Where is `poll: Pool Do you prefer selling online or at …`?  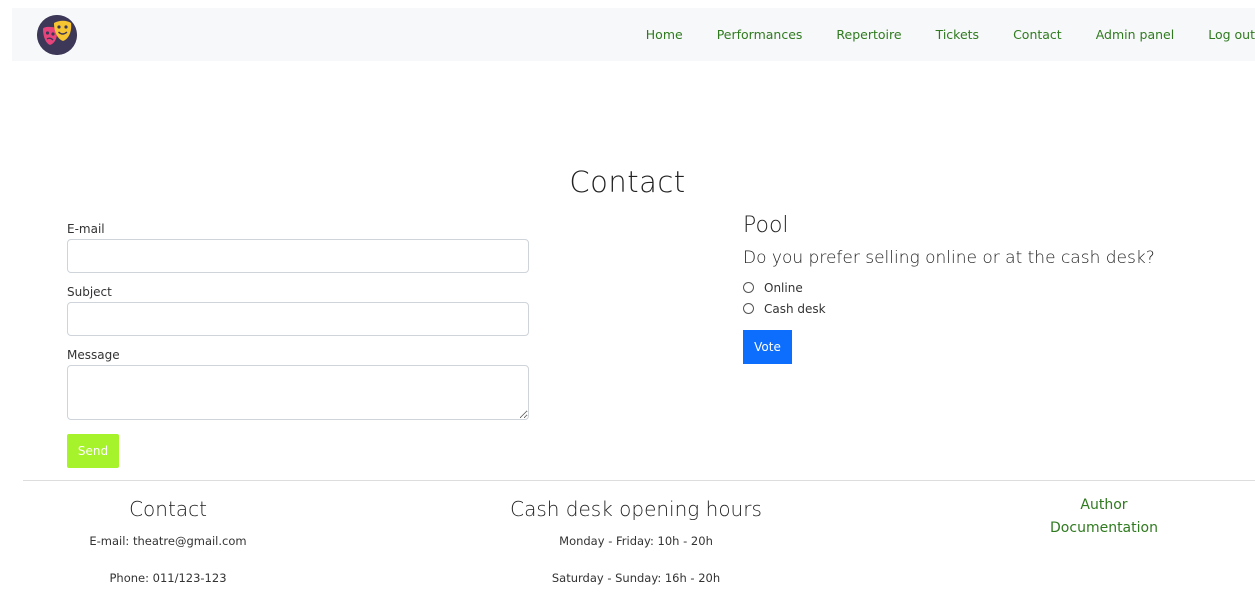 poll: Pool Do you prefer selling online or at … is located at coordinates (983, 288).